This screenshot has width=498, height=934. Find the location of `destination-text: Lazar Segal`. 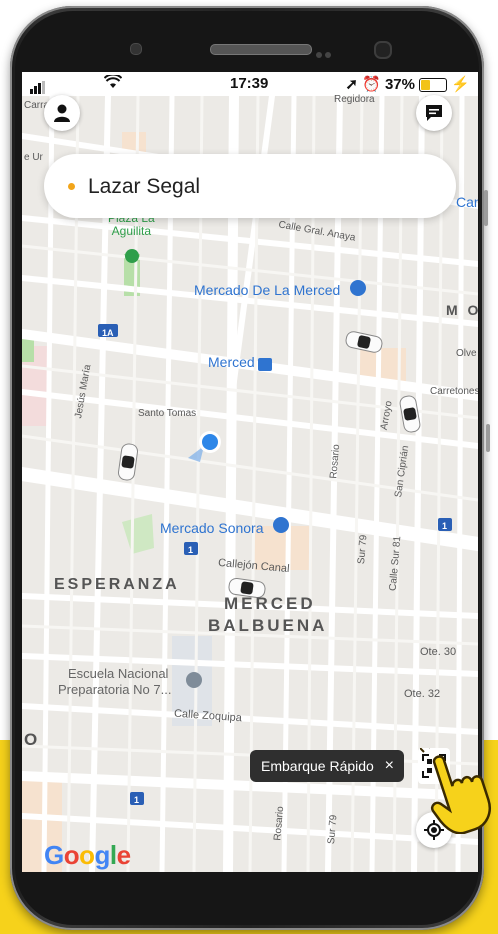

destination-text: Lazar Segal is located at coordinates (144, 186).